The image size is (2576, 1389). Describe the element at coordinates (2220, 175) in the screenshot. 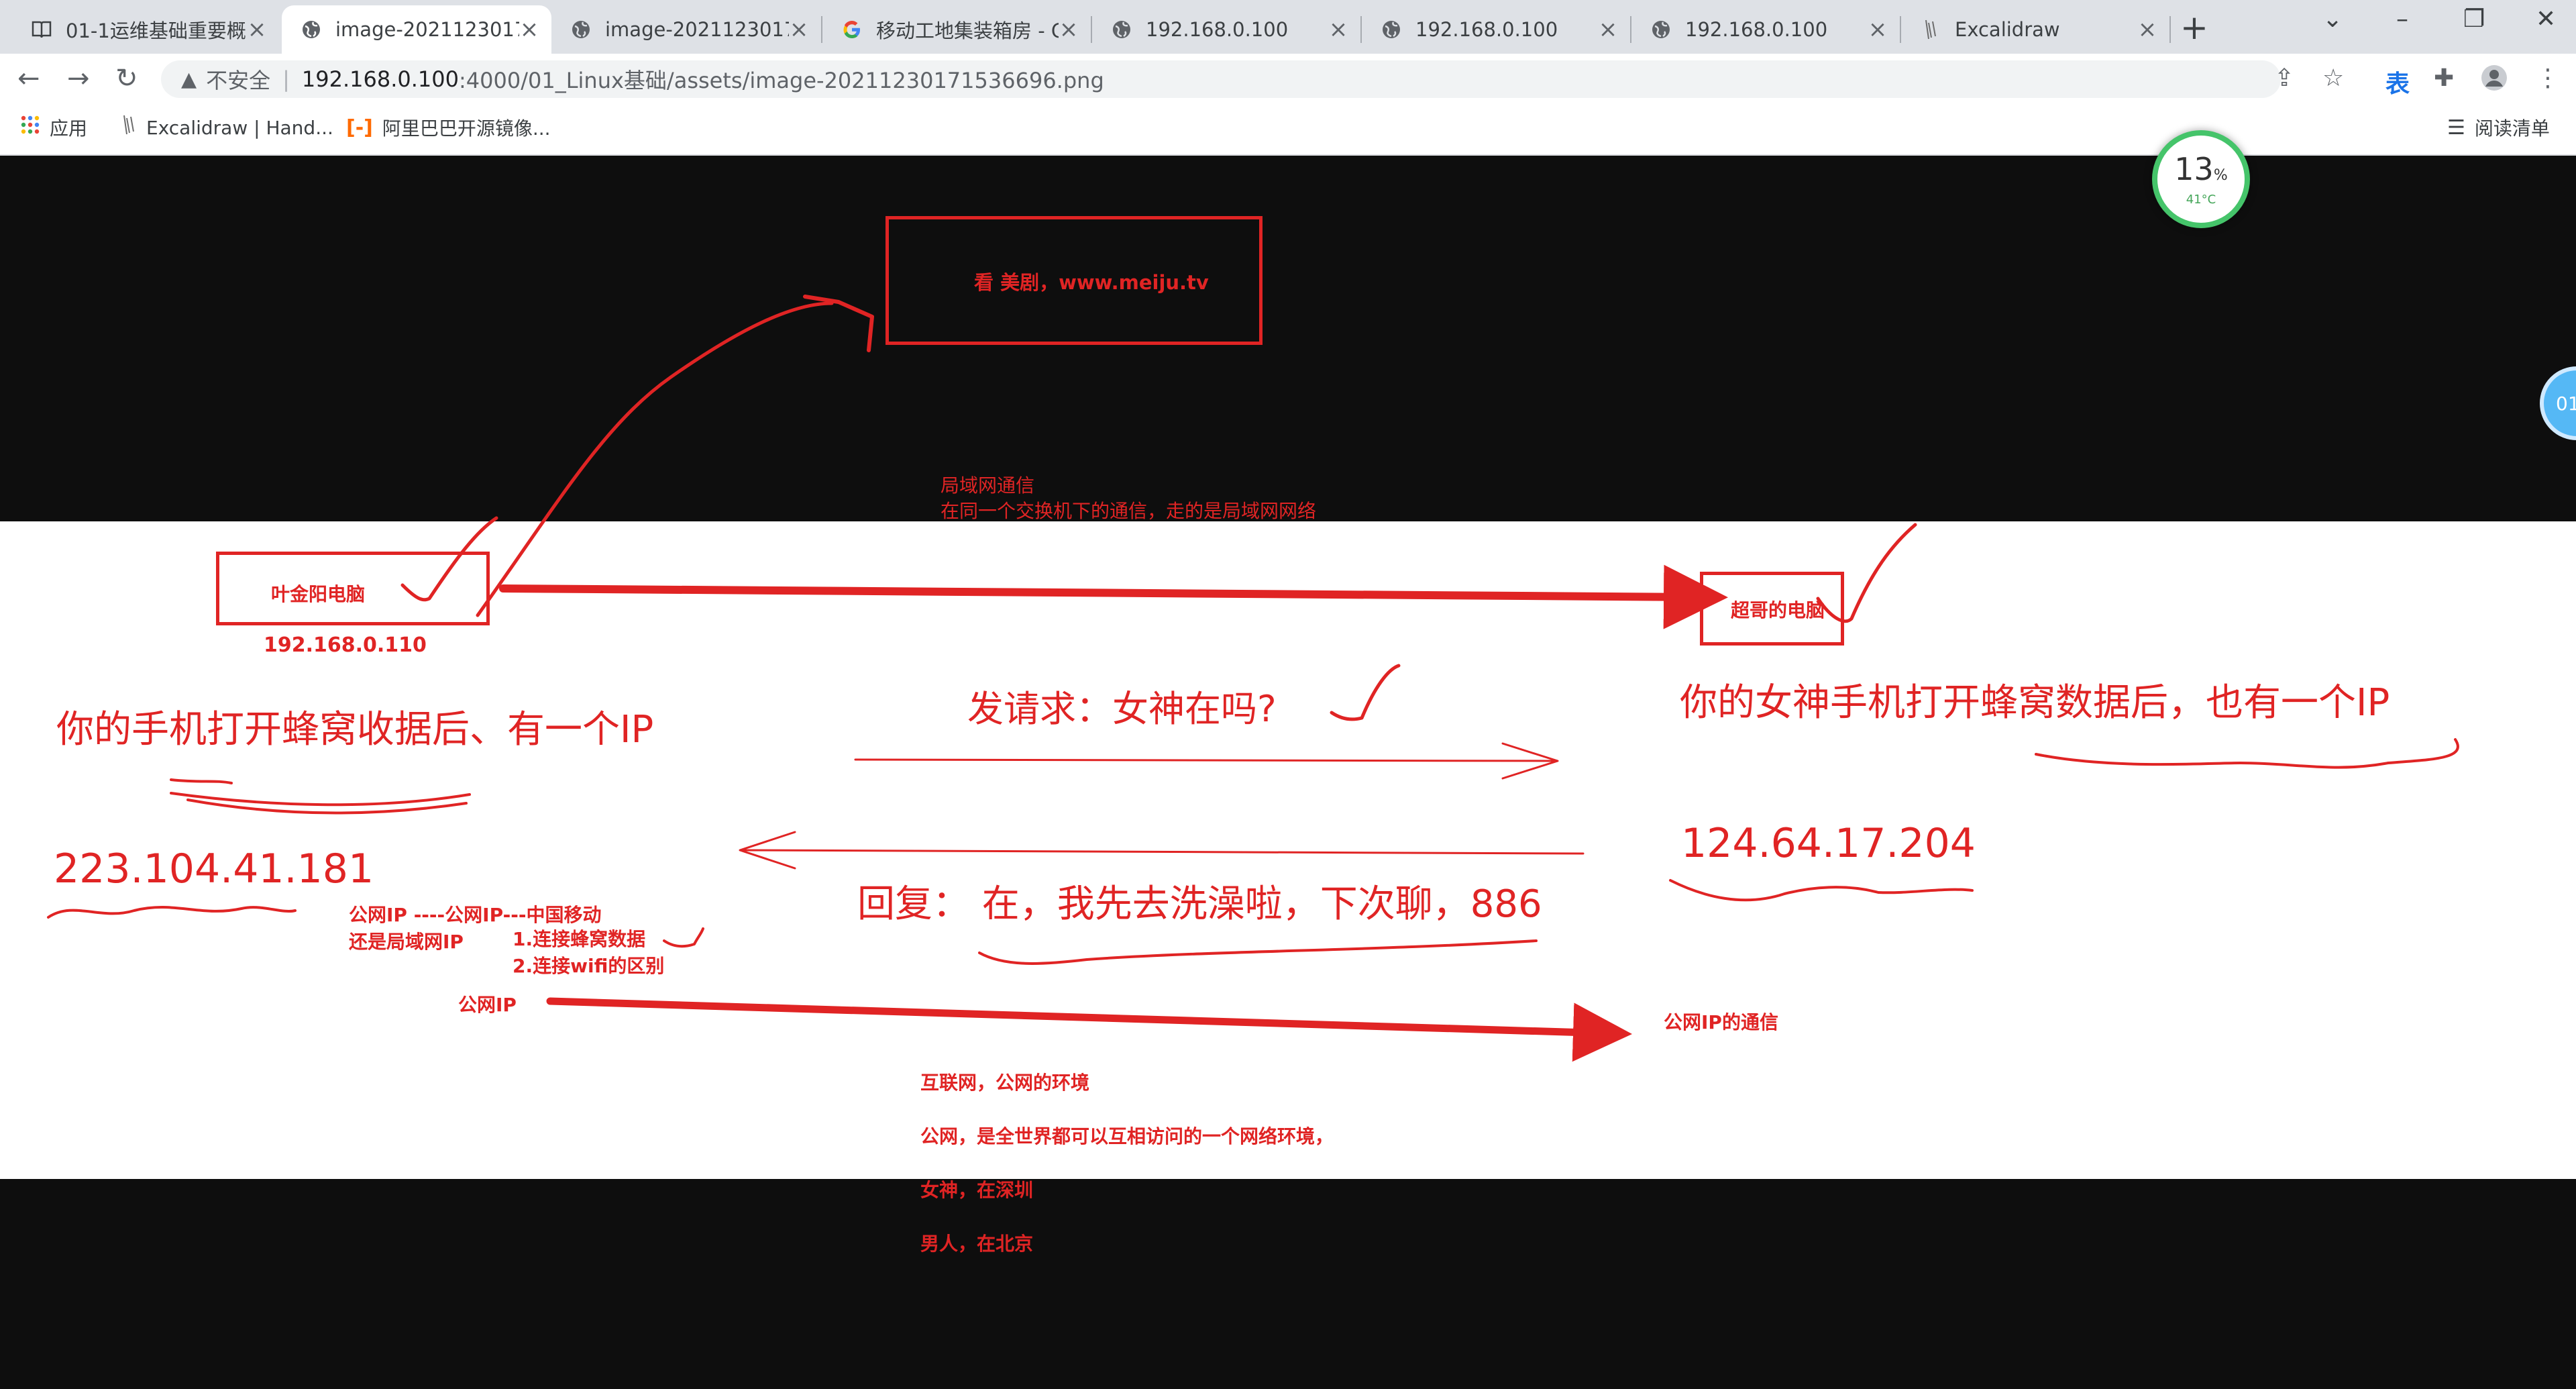

I see `perf-unit: %` at that location.